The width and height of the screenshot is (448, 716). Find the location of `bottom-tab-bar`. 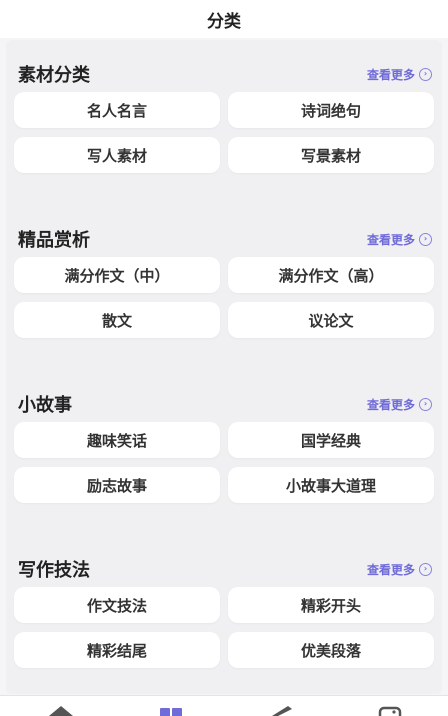

bottom-tab-bar is located at coordinates (224, 705).